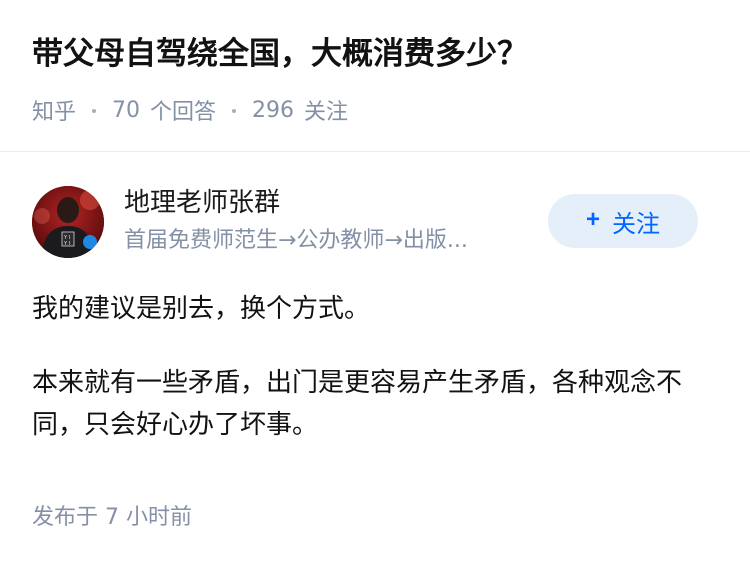  Describe the element at coordinates (54, 110) in the screenshot. I see `source-label: 知乎` at that location.